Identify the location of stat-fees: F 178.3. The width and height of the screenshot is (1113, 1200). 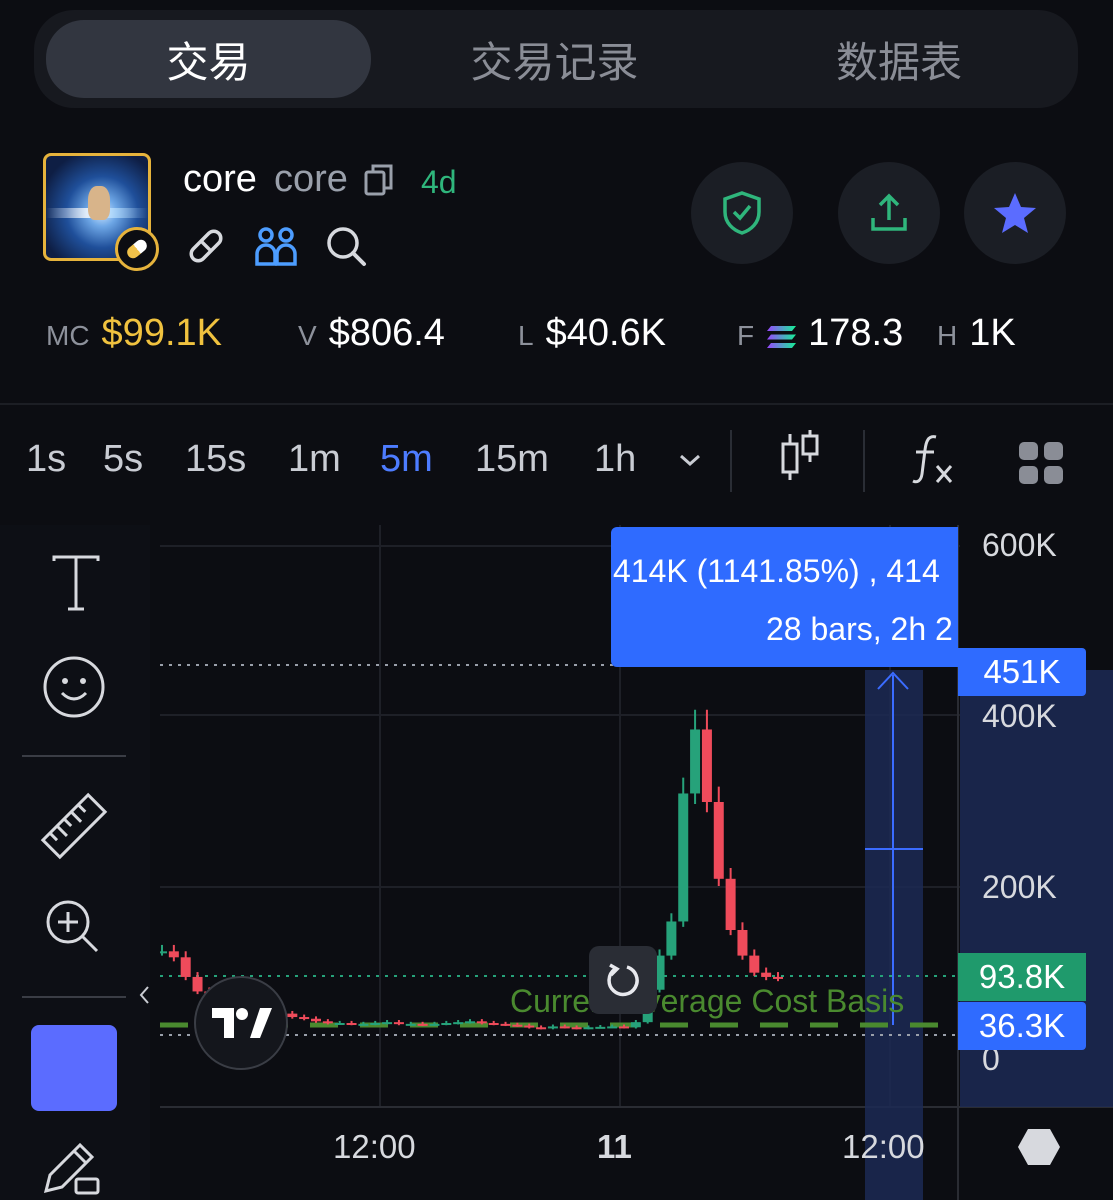
(820, 337).